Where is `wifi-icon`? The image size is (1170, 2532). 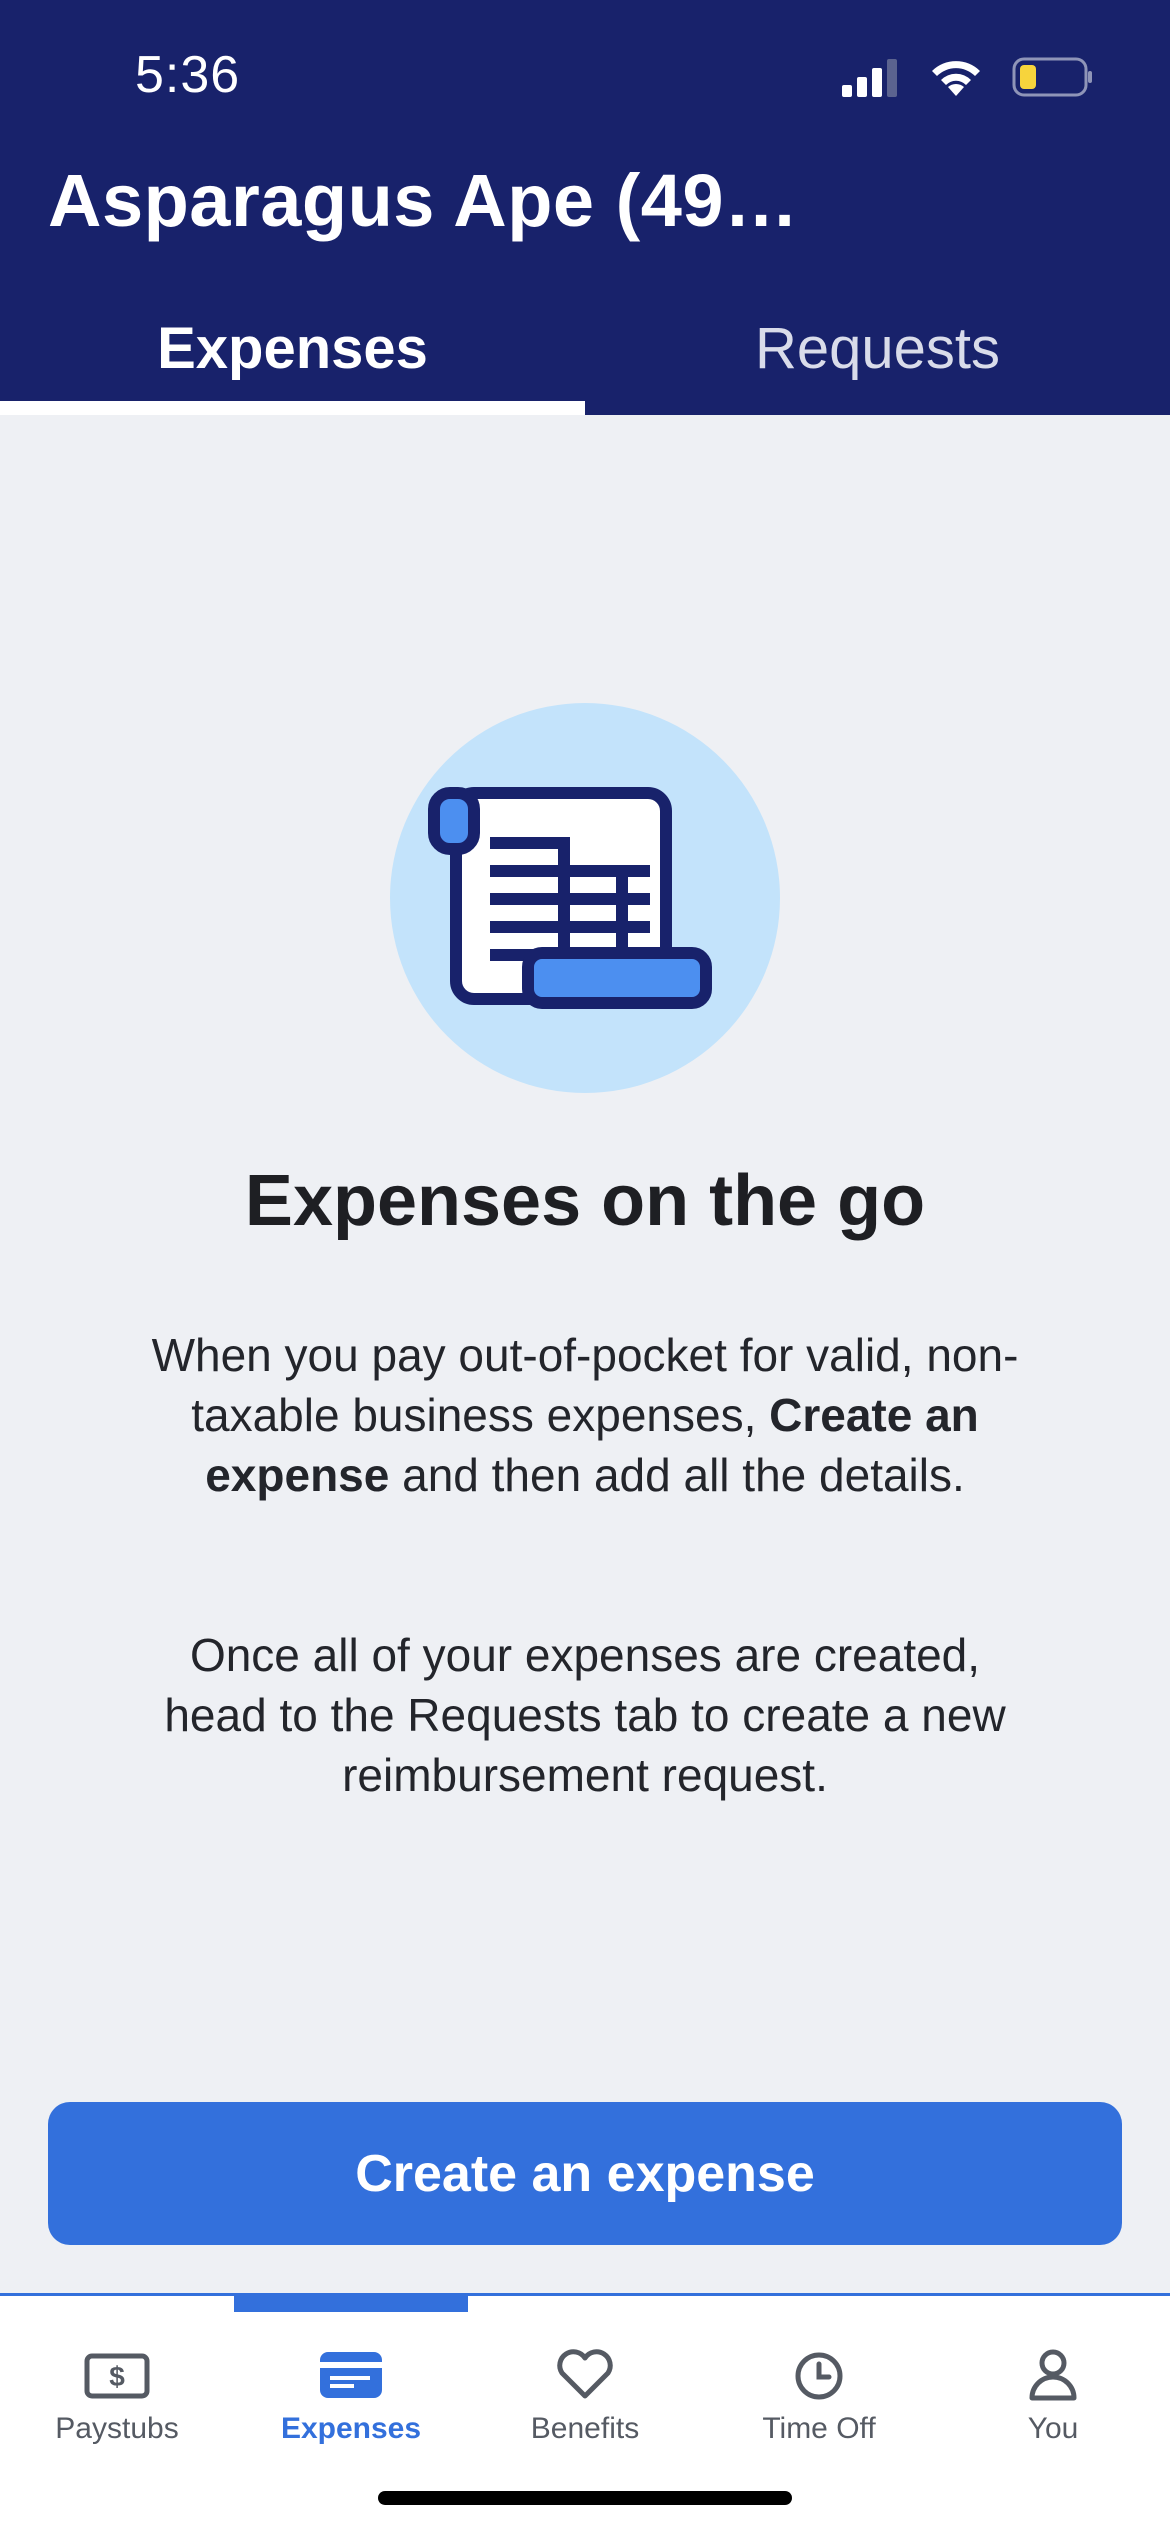 wifi-icon is located at coordinates (956, 78).